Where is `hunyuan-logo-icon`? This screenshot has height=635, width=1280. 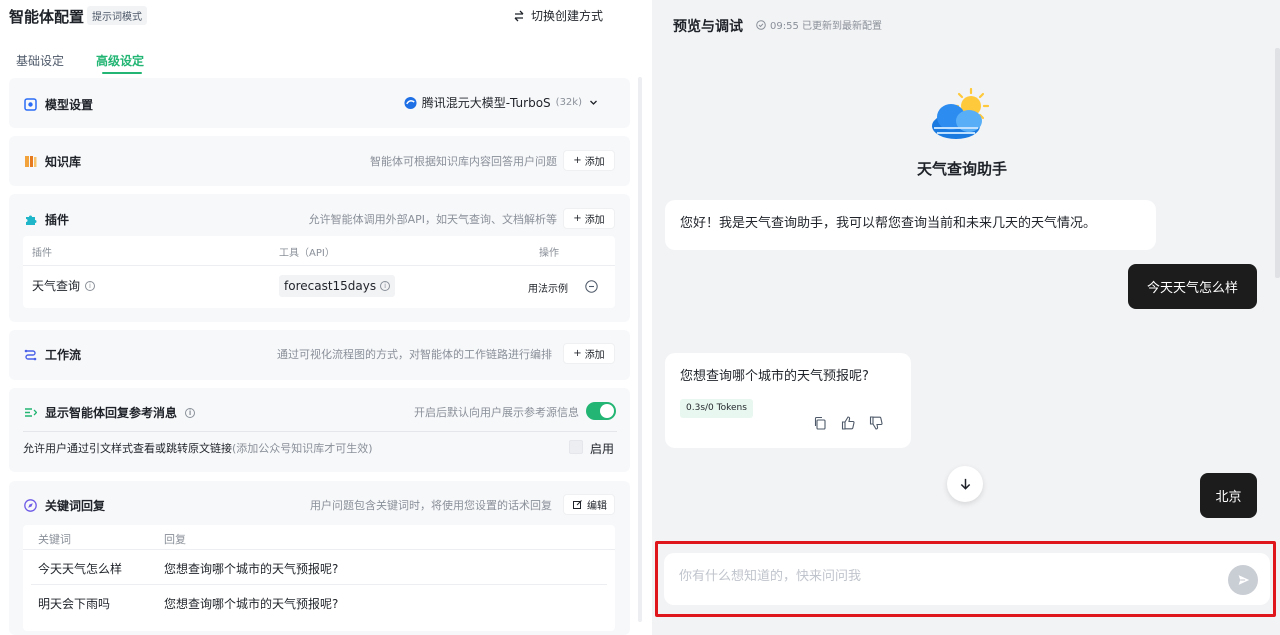 hunyuan-logo-icon is located at coordinates (410, 102).